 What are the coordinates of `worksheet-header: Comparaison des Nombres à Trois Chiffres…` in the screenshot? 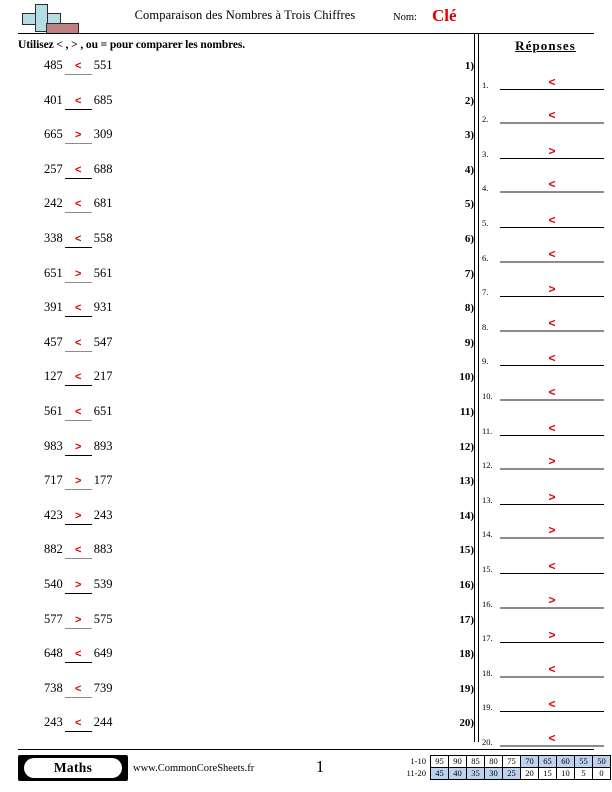 It's located at (306, 17).